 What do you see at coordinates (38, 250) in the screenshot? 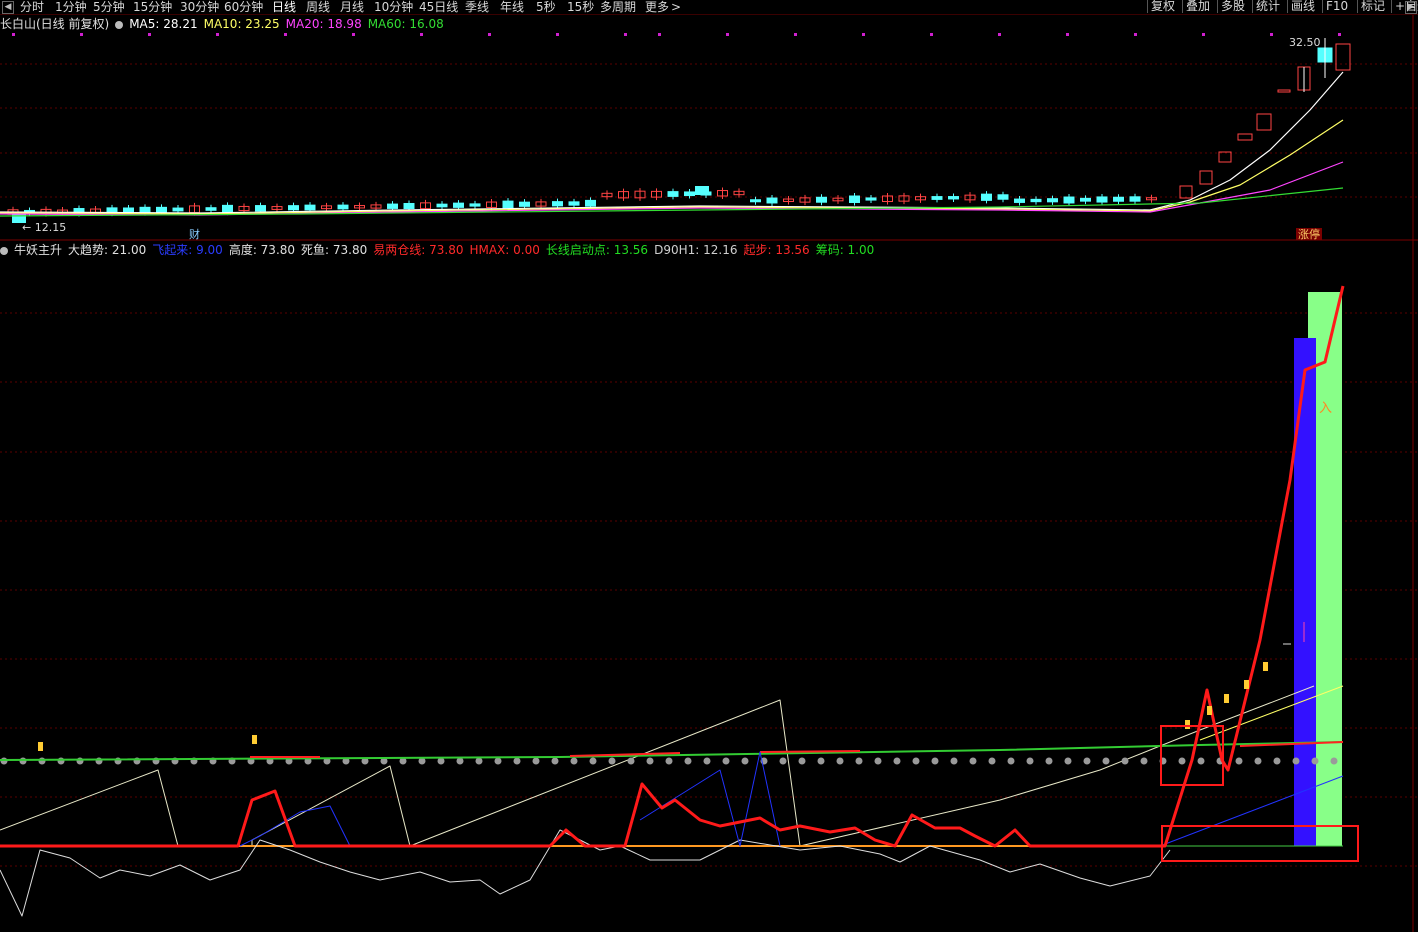
I see `indicator-name: 牛妖主升` at bounding box center [38, 250].